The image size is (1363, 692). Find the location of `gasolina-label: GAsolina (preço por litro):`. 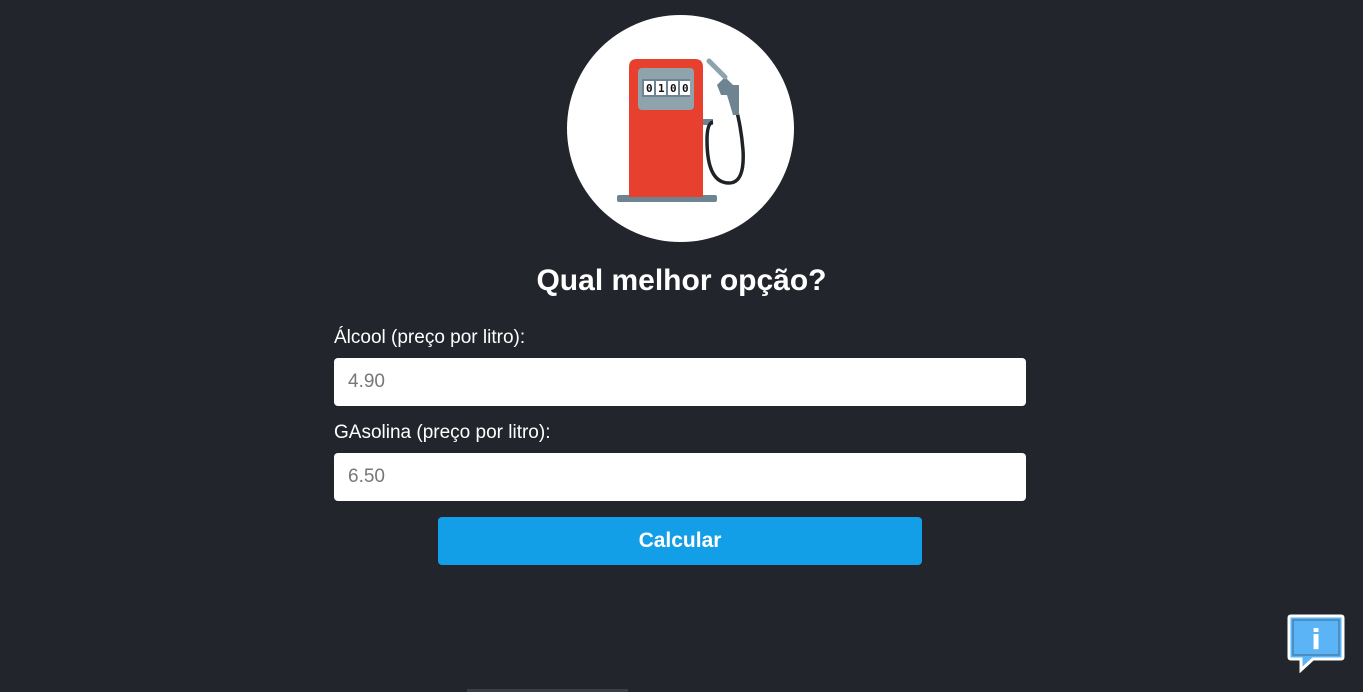

gasolina-label: GAsolina (preço por litro): is located at coordinates (442, 432).